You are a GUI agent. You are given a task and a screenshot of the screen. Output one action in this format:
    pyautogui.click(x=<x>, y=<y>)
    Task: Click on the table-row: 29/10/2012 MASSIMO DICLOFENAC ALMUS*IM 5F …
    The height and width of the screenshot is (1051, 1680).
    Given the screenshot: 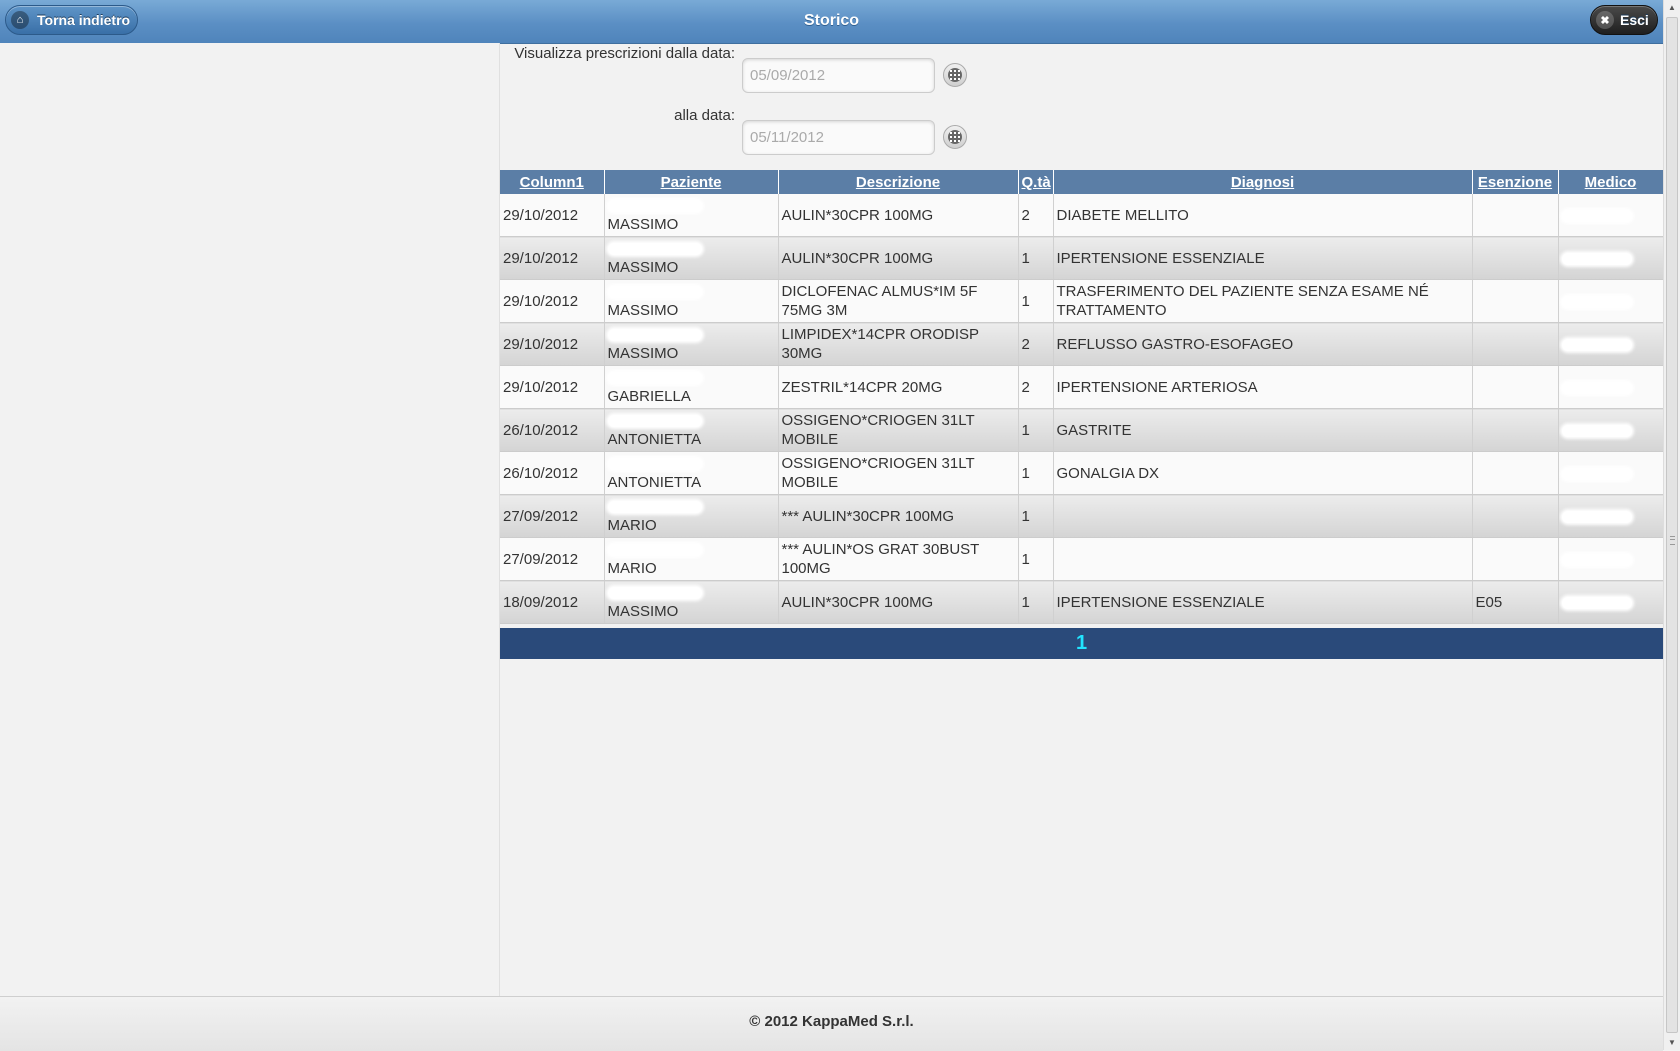 What is the action you would take?
    pyautogui.click(x=1082, y=301)
    